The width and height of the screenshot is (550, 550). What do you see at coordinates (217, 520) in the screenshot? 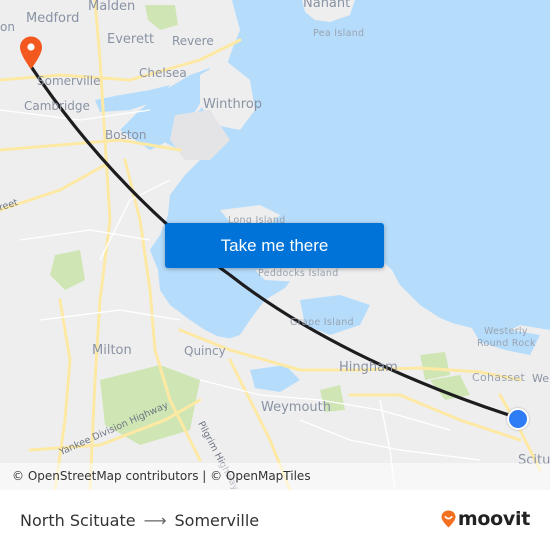
I see `destination-name: Somerville` at bounding box center [217, 520].